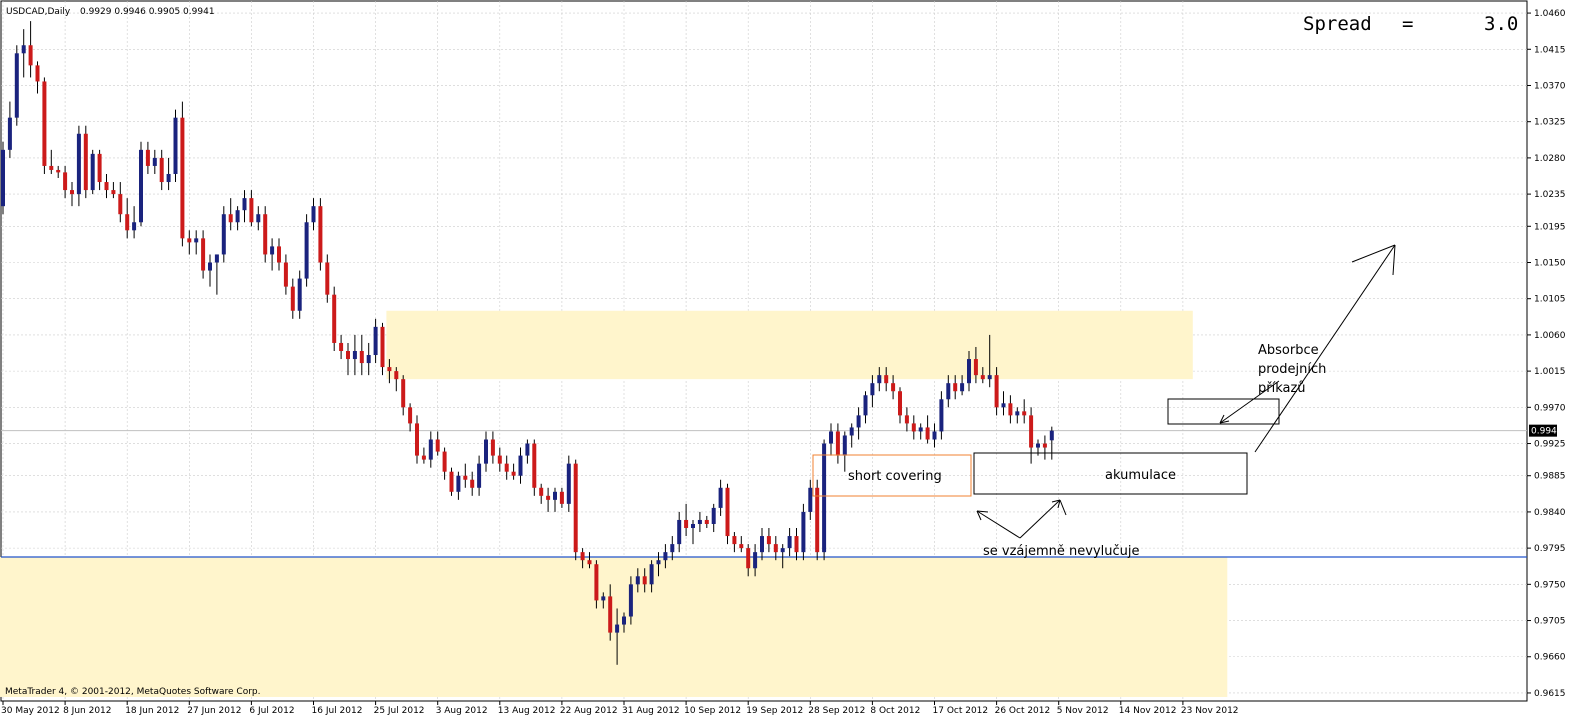  What do you see at coordinates (38, 12) in the screenshot?
I see `ticker-label: USDCAD,Daily` at bounding box center [38, 12].